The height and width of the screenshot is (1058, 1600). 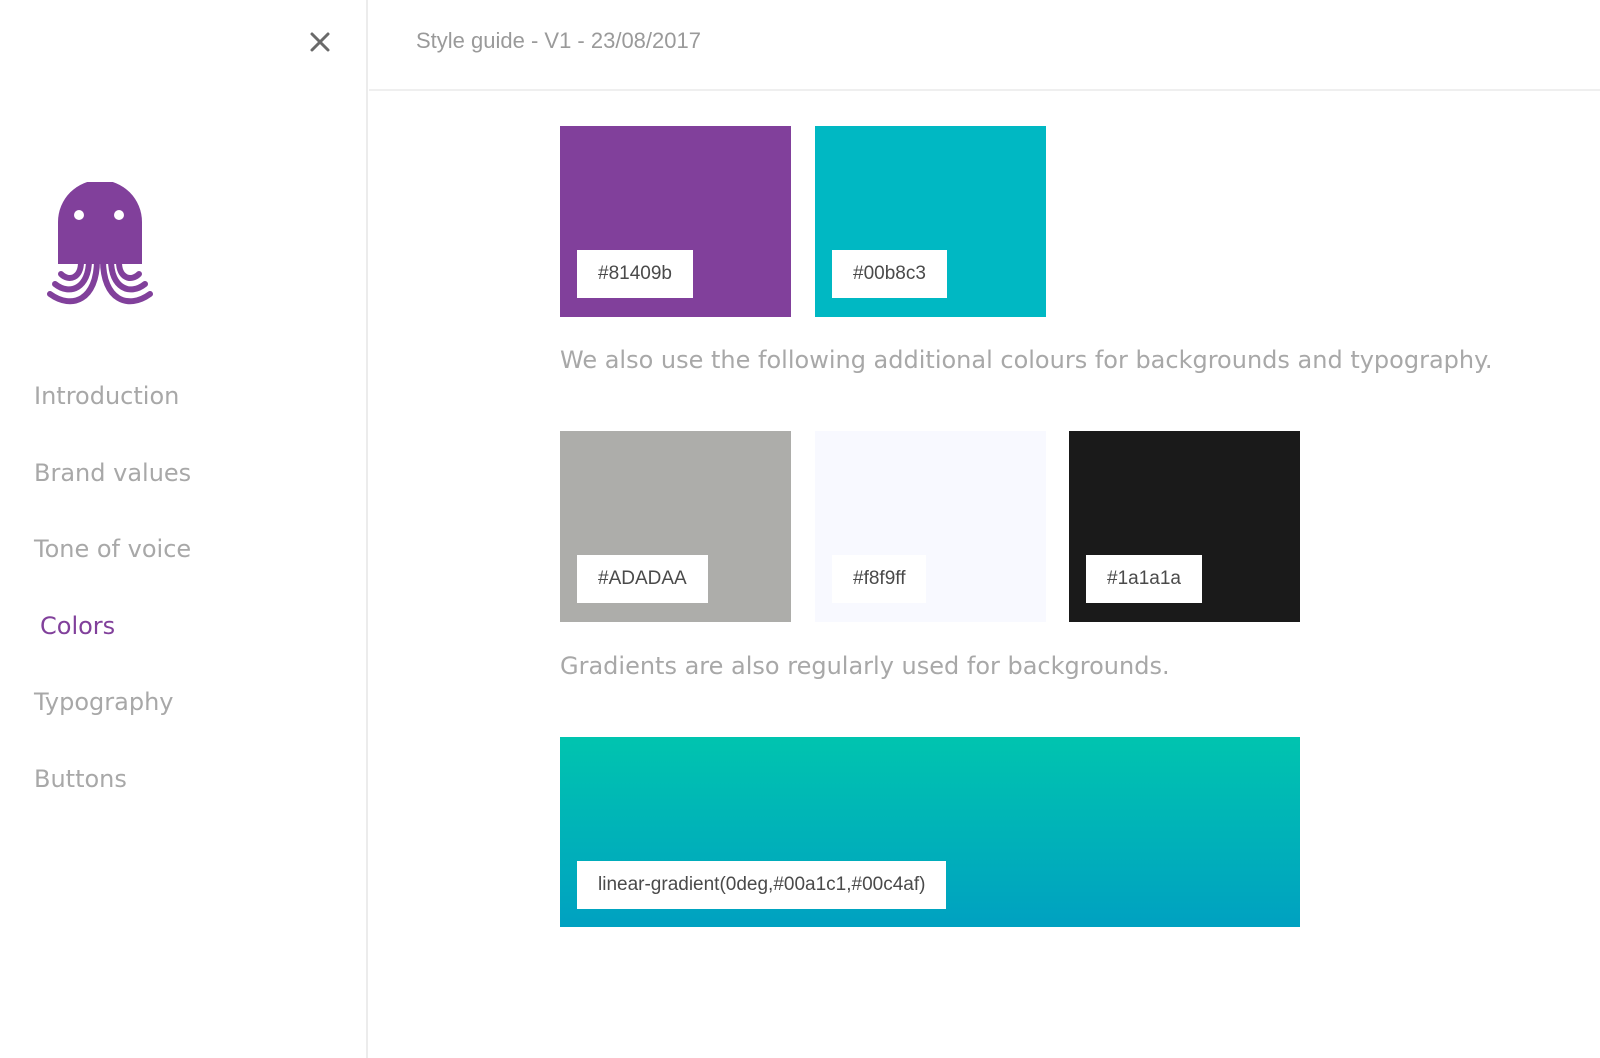 I want to click on close-button, so click(x=320, y=42).